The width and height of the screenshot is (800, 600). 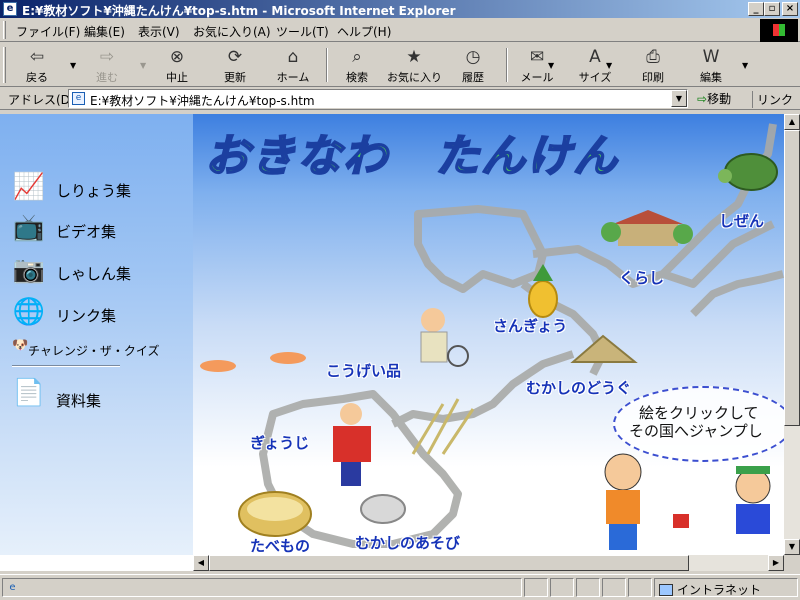 I want to click on label-fishing: ぎょうじ, so click(x=279, y=442).